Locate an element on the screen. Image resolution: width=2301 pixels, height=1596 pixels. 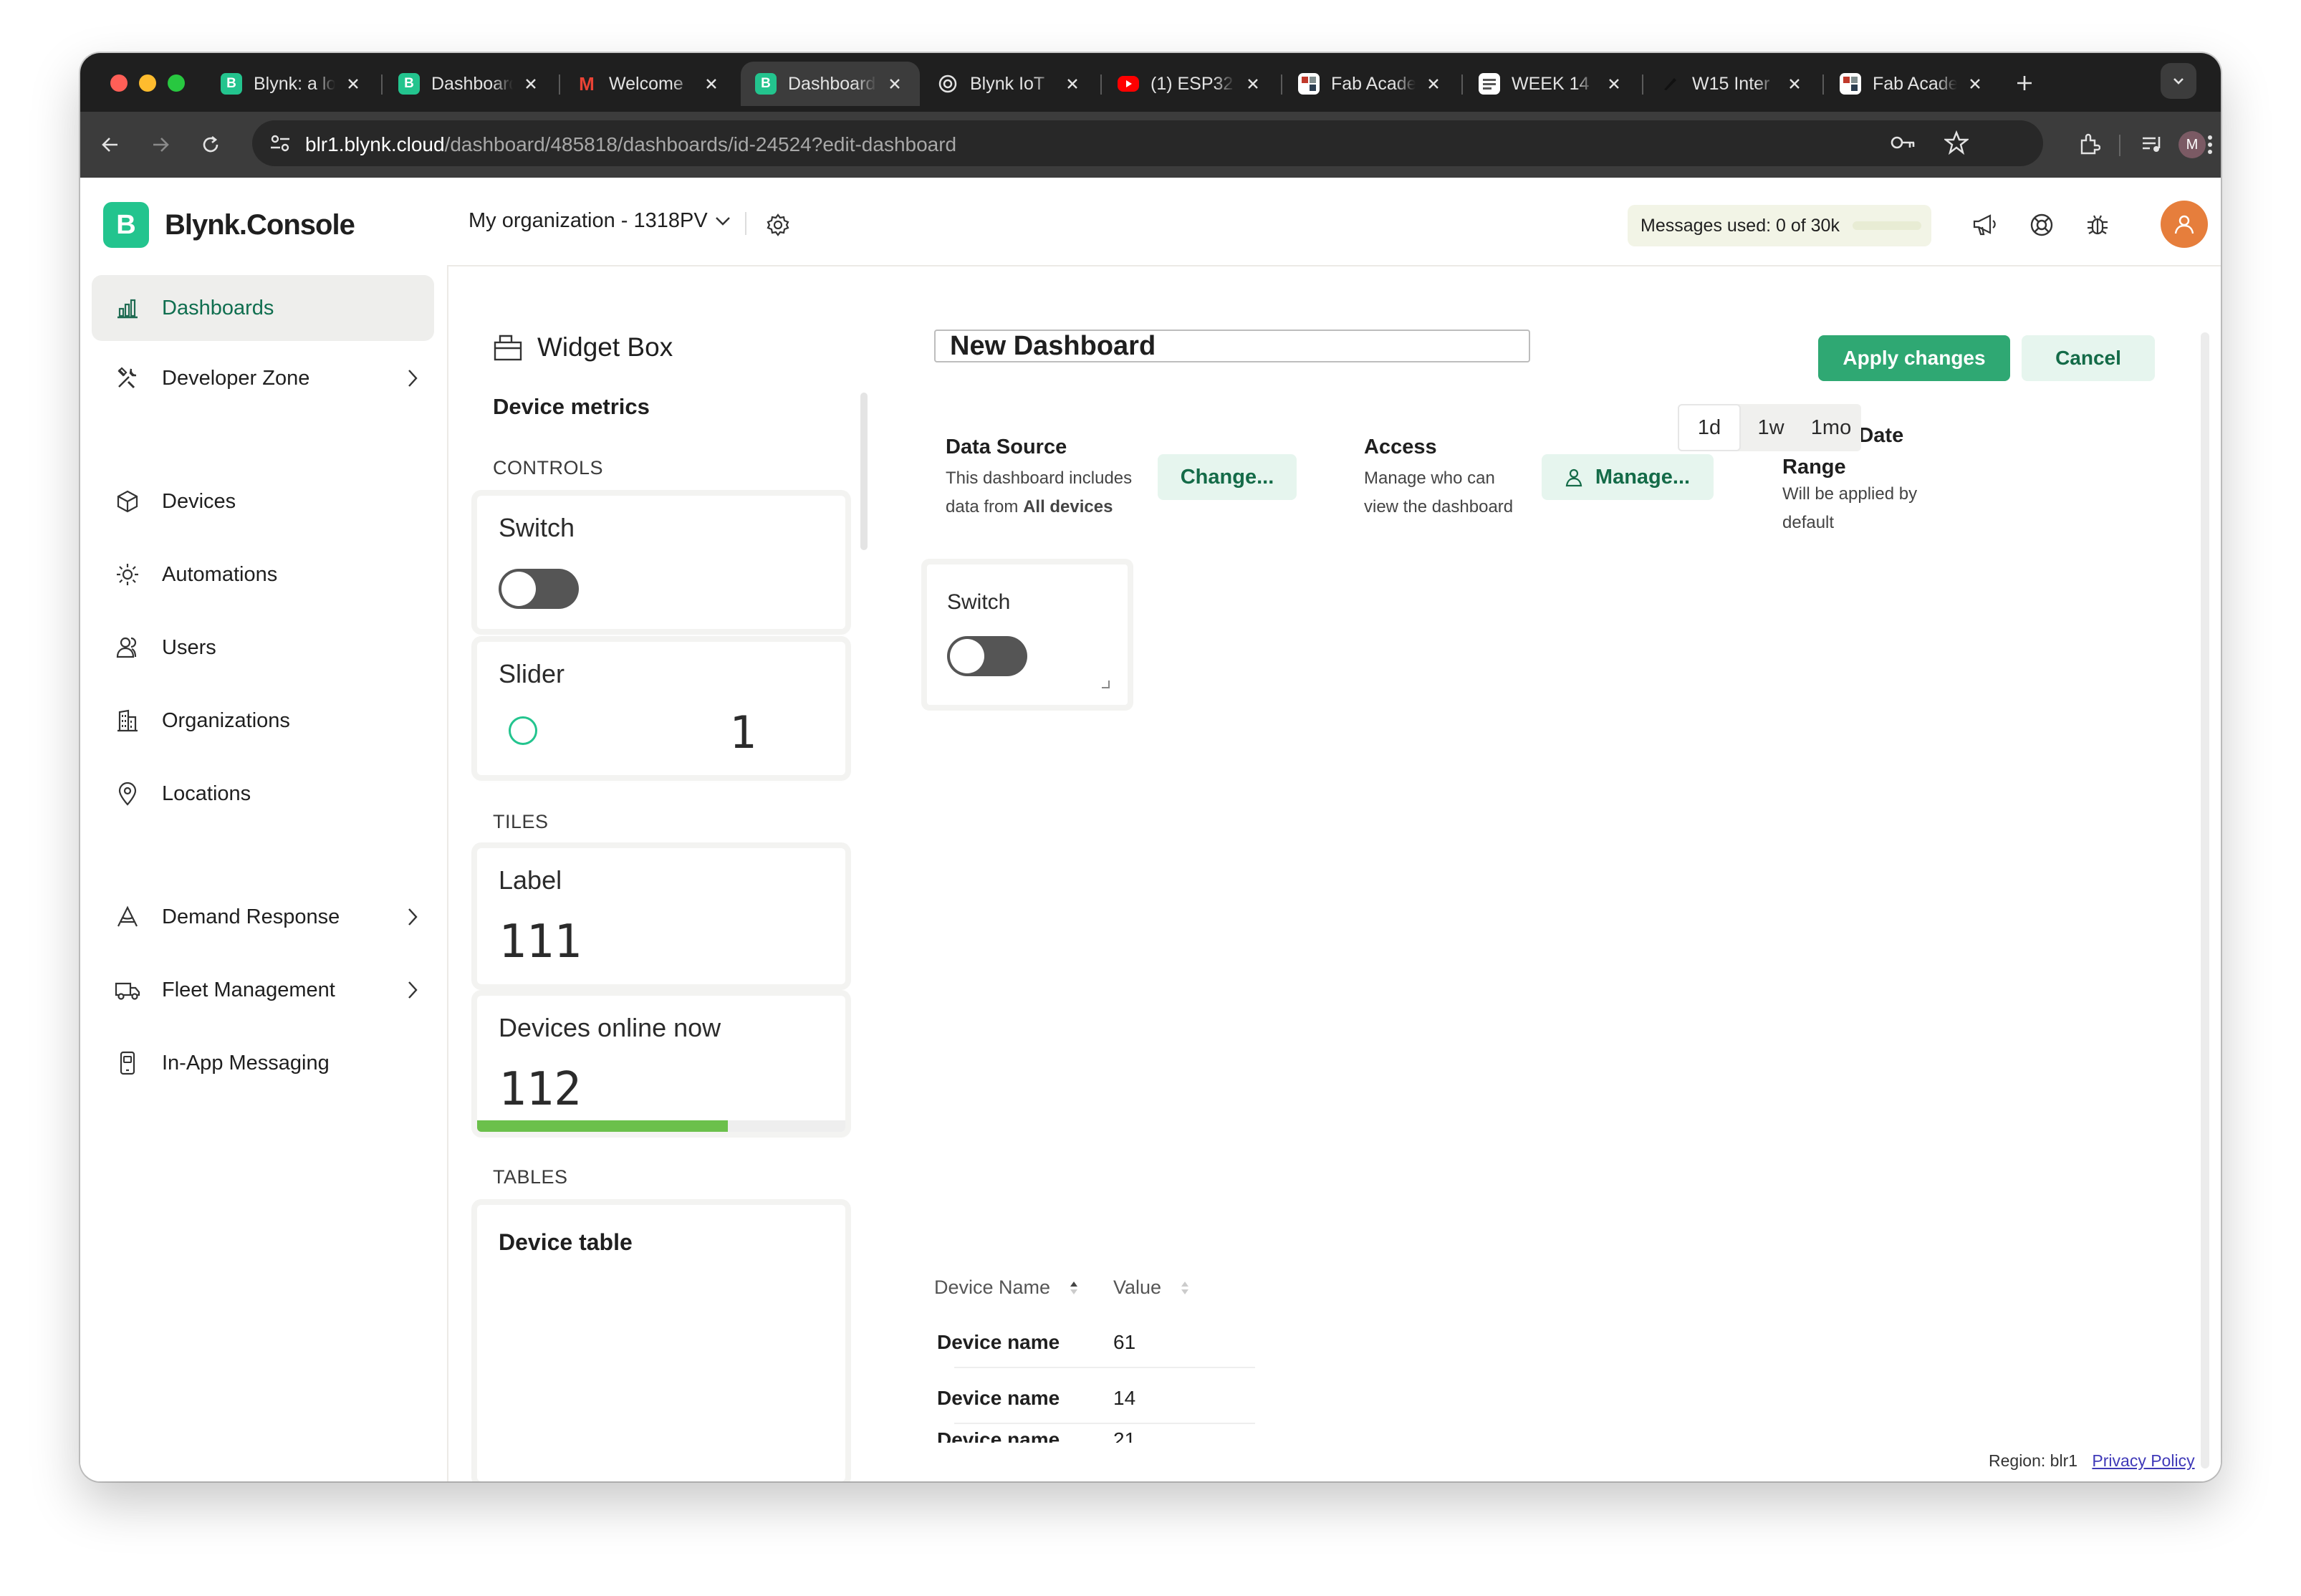
browser-tab-active: B Dashboard is located at coordinates (830, 84).